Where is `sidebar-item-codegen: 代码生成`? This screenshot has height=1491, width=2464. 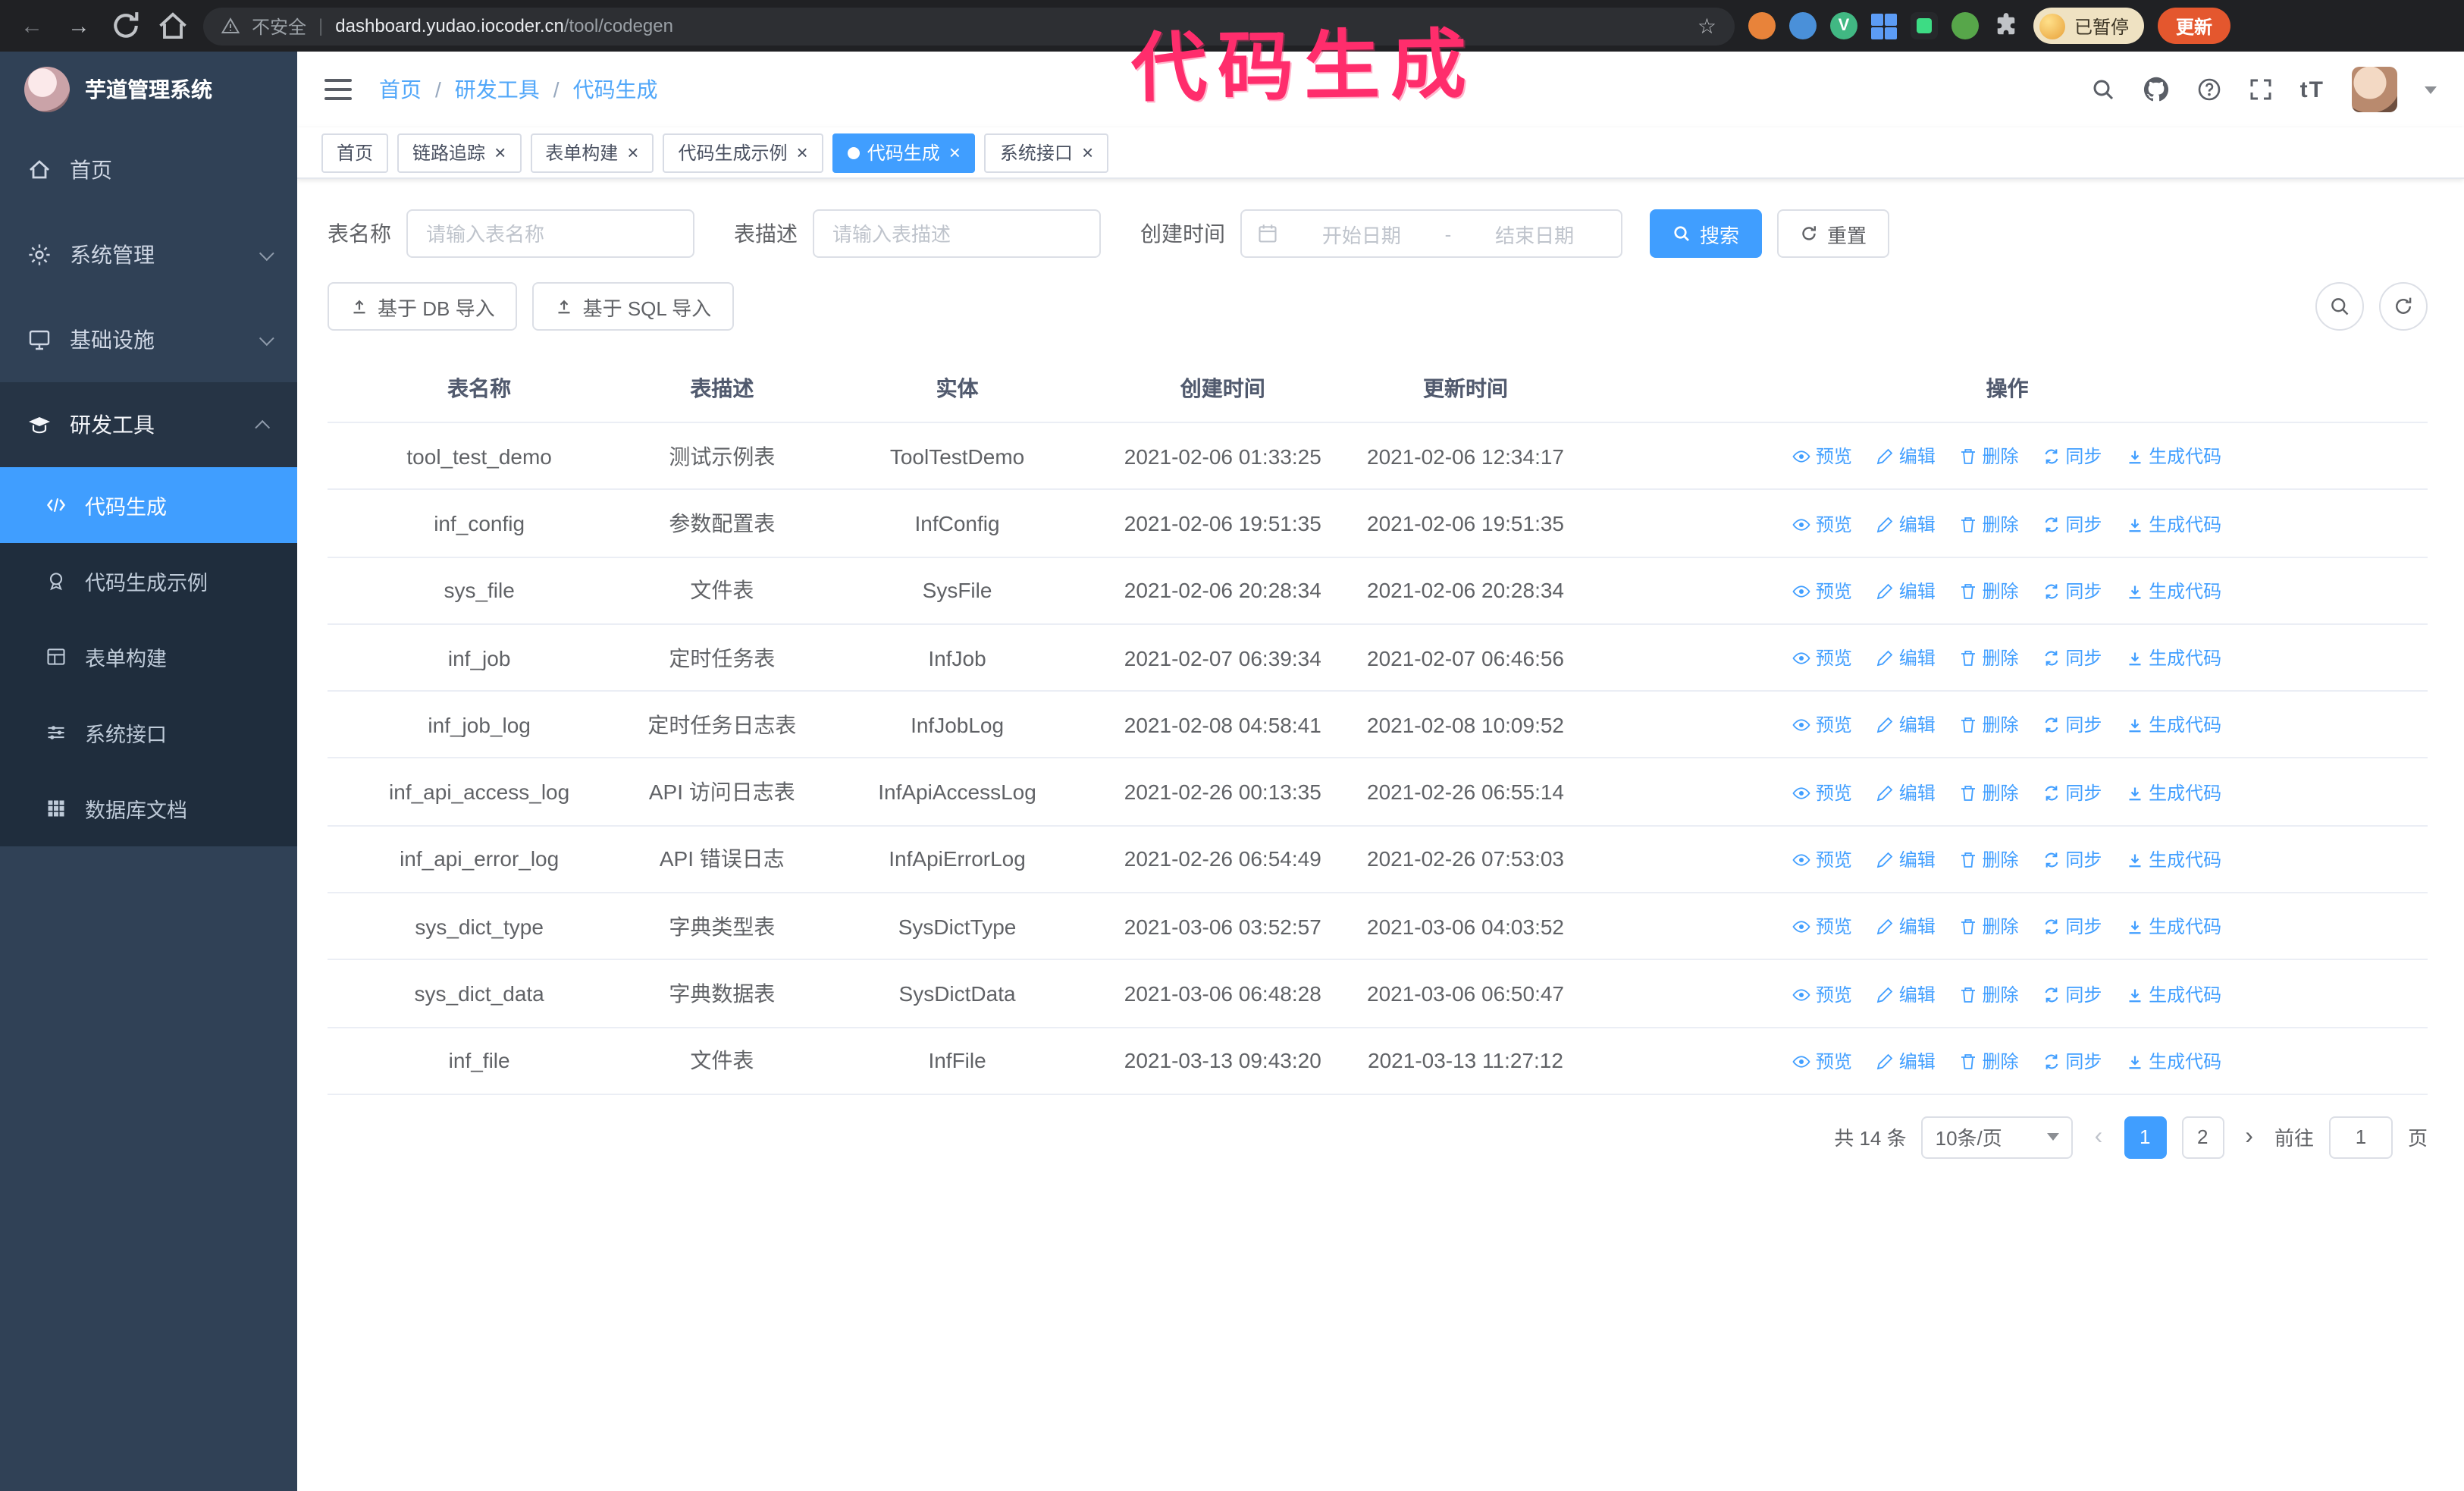
sidebar-item-codegen: 代码生成 is located at coordinates (148, 505).